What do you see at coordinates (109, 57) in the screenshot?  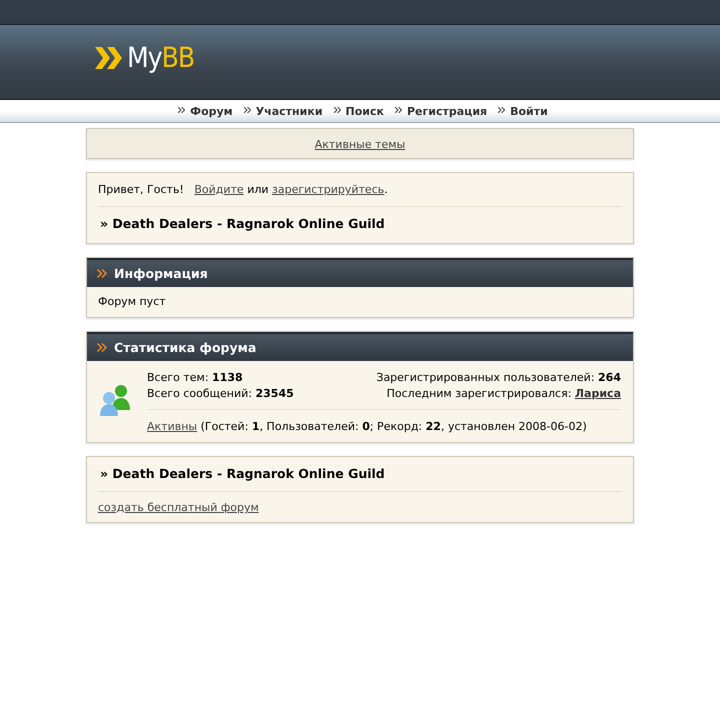 I see `double-chevron-icon` at bounding box center [109, 57].